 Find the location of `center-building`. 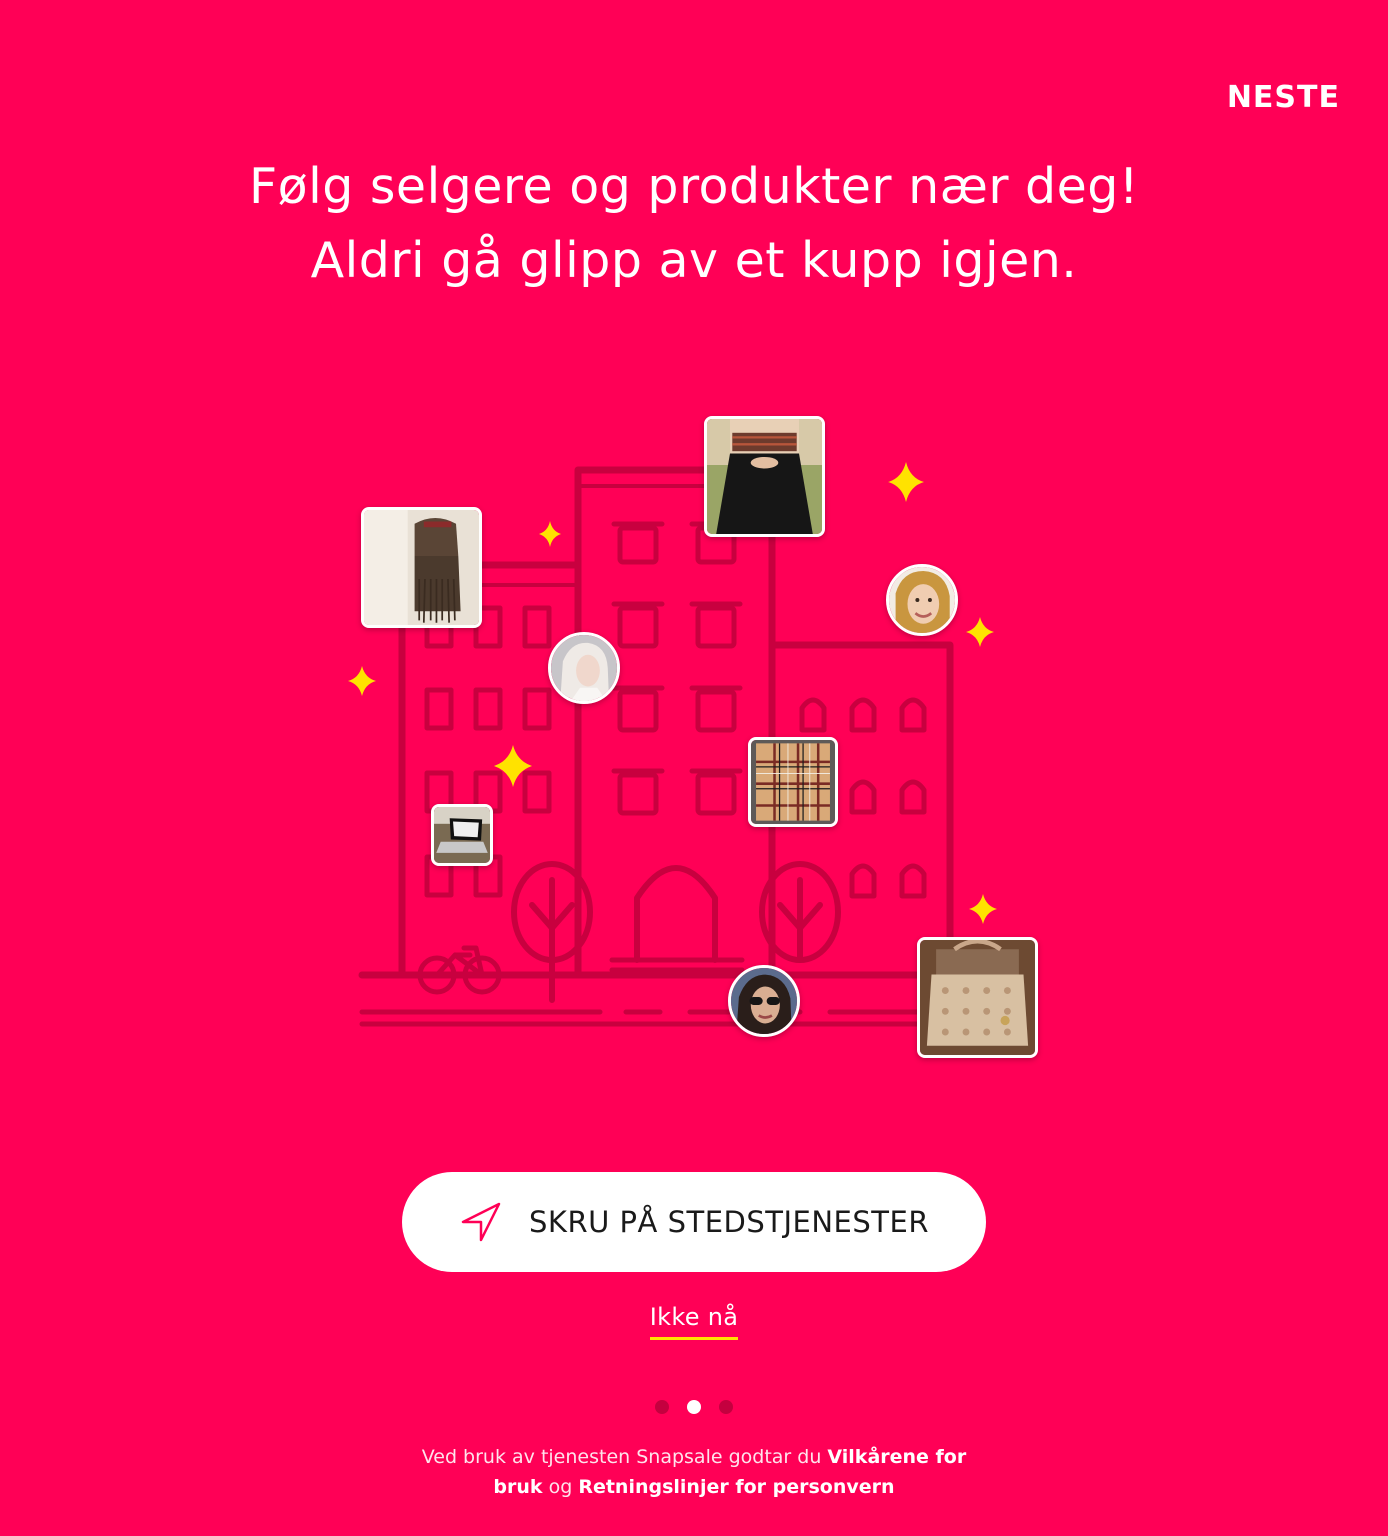

center-building is located at coordinates (675, 722).